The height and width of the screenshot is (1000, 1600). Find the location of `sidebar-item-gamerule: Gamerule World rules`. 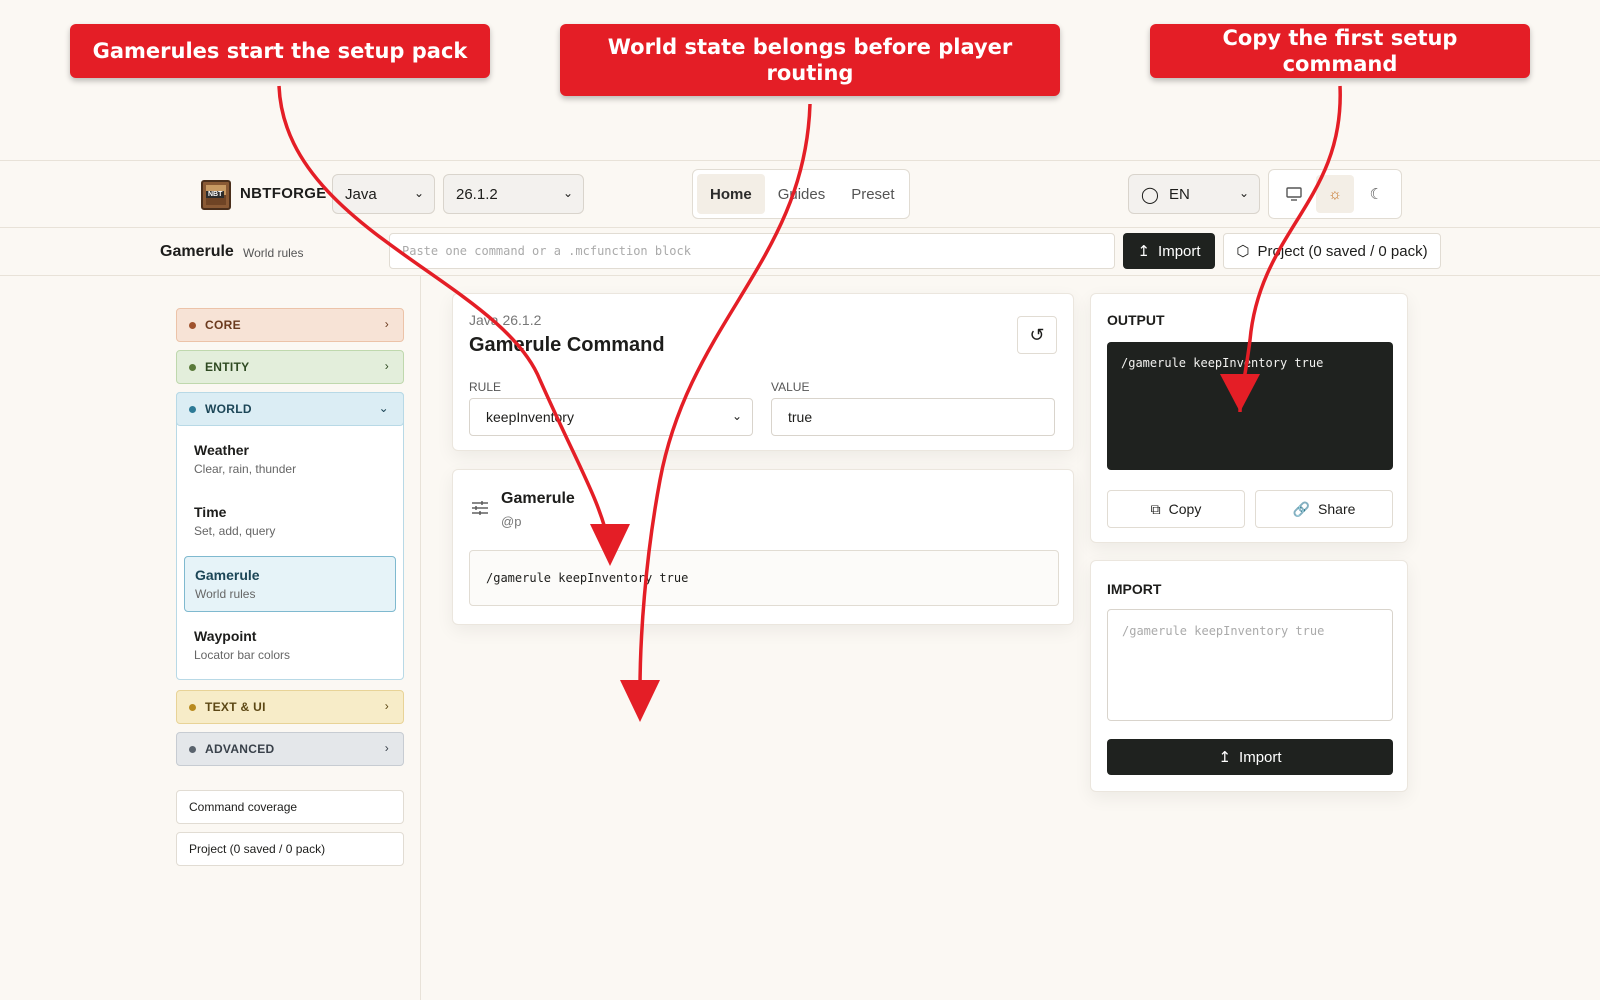

sidebar-item-gamerule: Gamerule World rules is located at coordinates (290, 584).